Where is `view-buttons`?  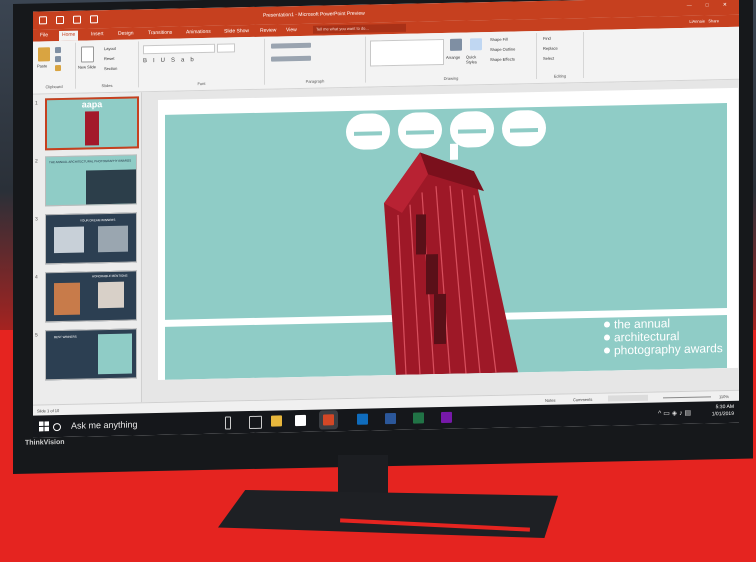
view-buttons is located at coordinates (628, 398).